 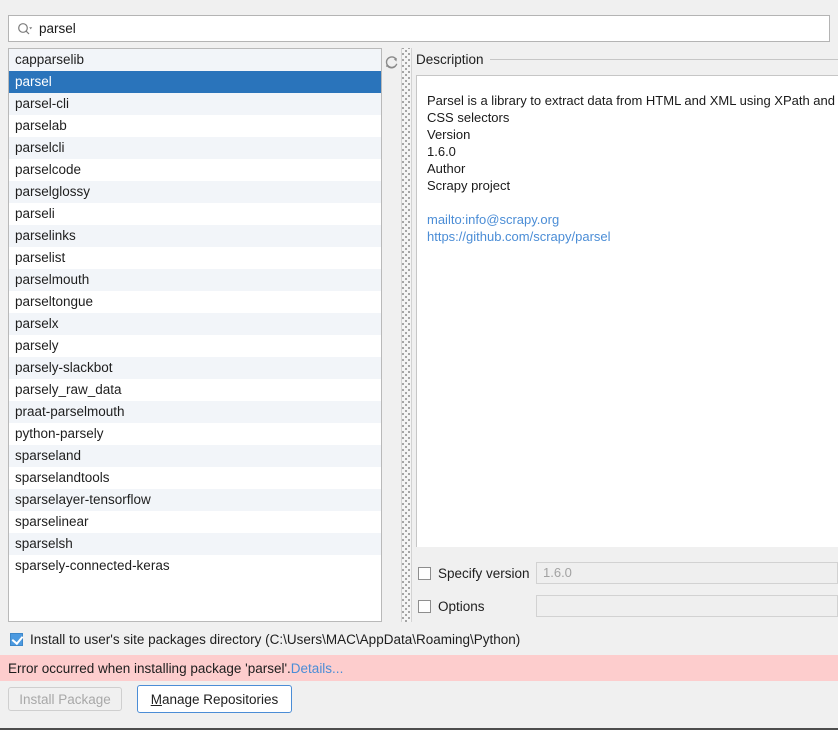 I want to click on list-item: parsely-slackbot, so click(x=195, y=368).